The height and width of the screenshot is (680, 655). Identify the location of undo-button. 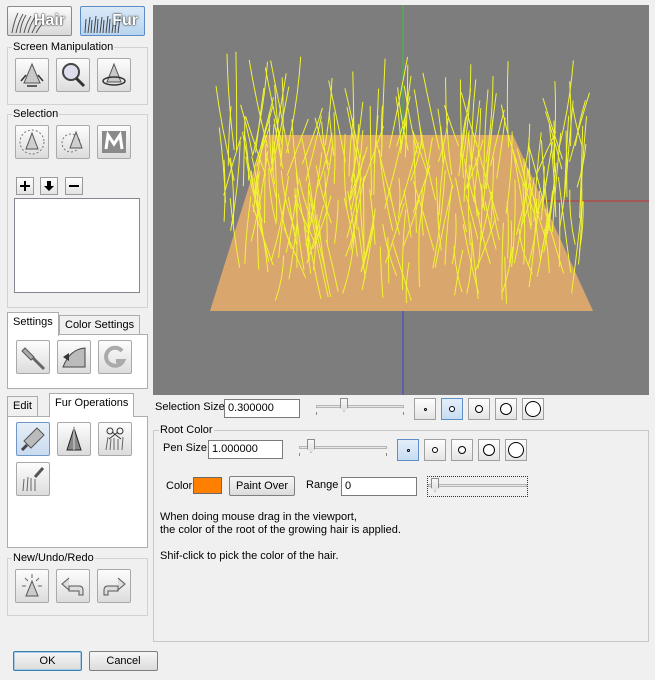
(73, 586).